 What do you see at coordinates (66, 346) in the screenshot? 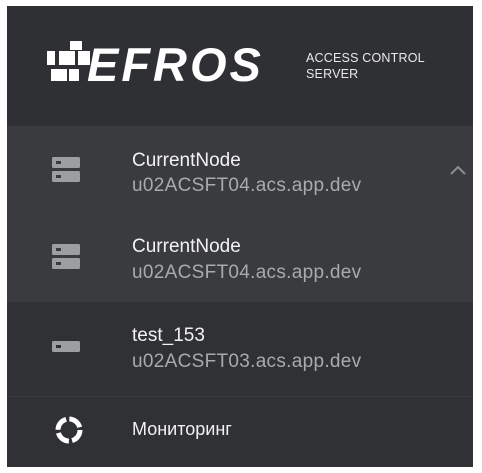
I see `server-single-icon` at bounding box center [66, 346].